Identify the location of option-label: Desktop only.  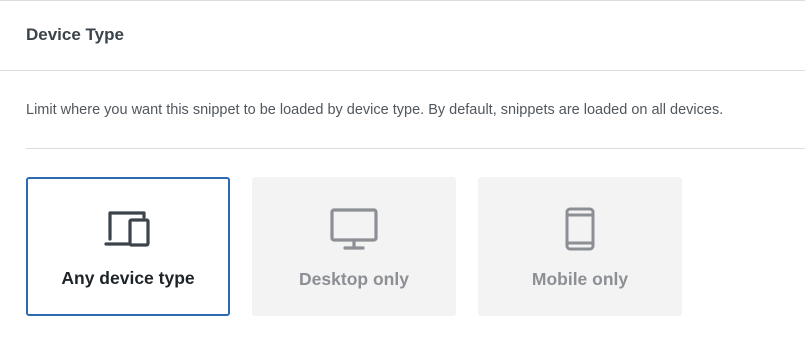
(354, 279).